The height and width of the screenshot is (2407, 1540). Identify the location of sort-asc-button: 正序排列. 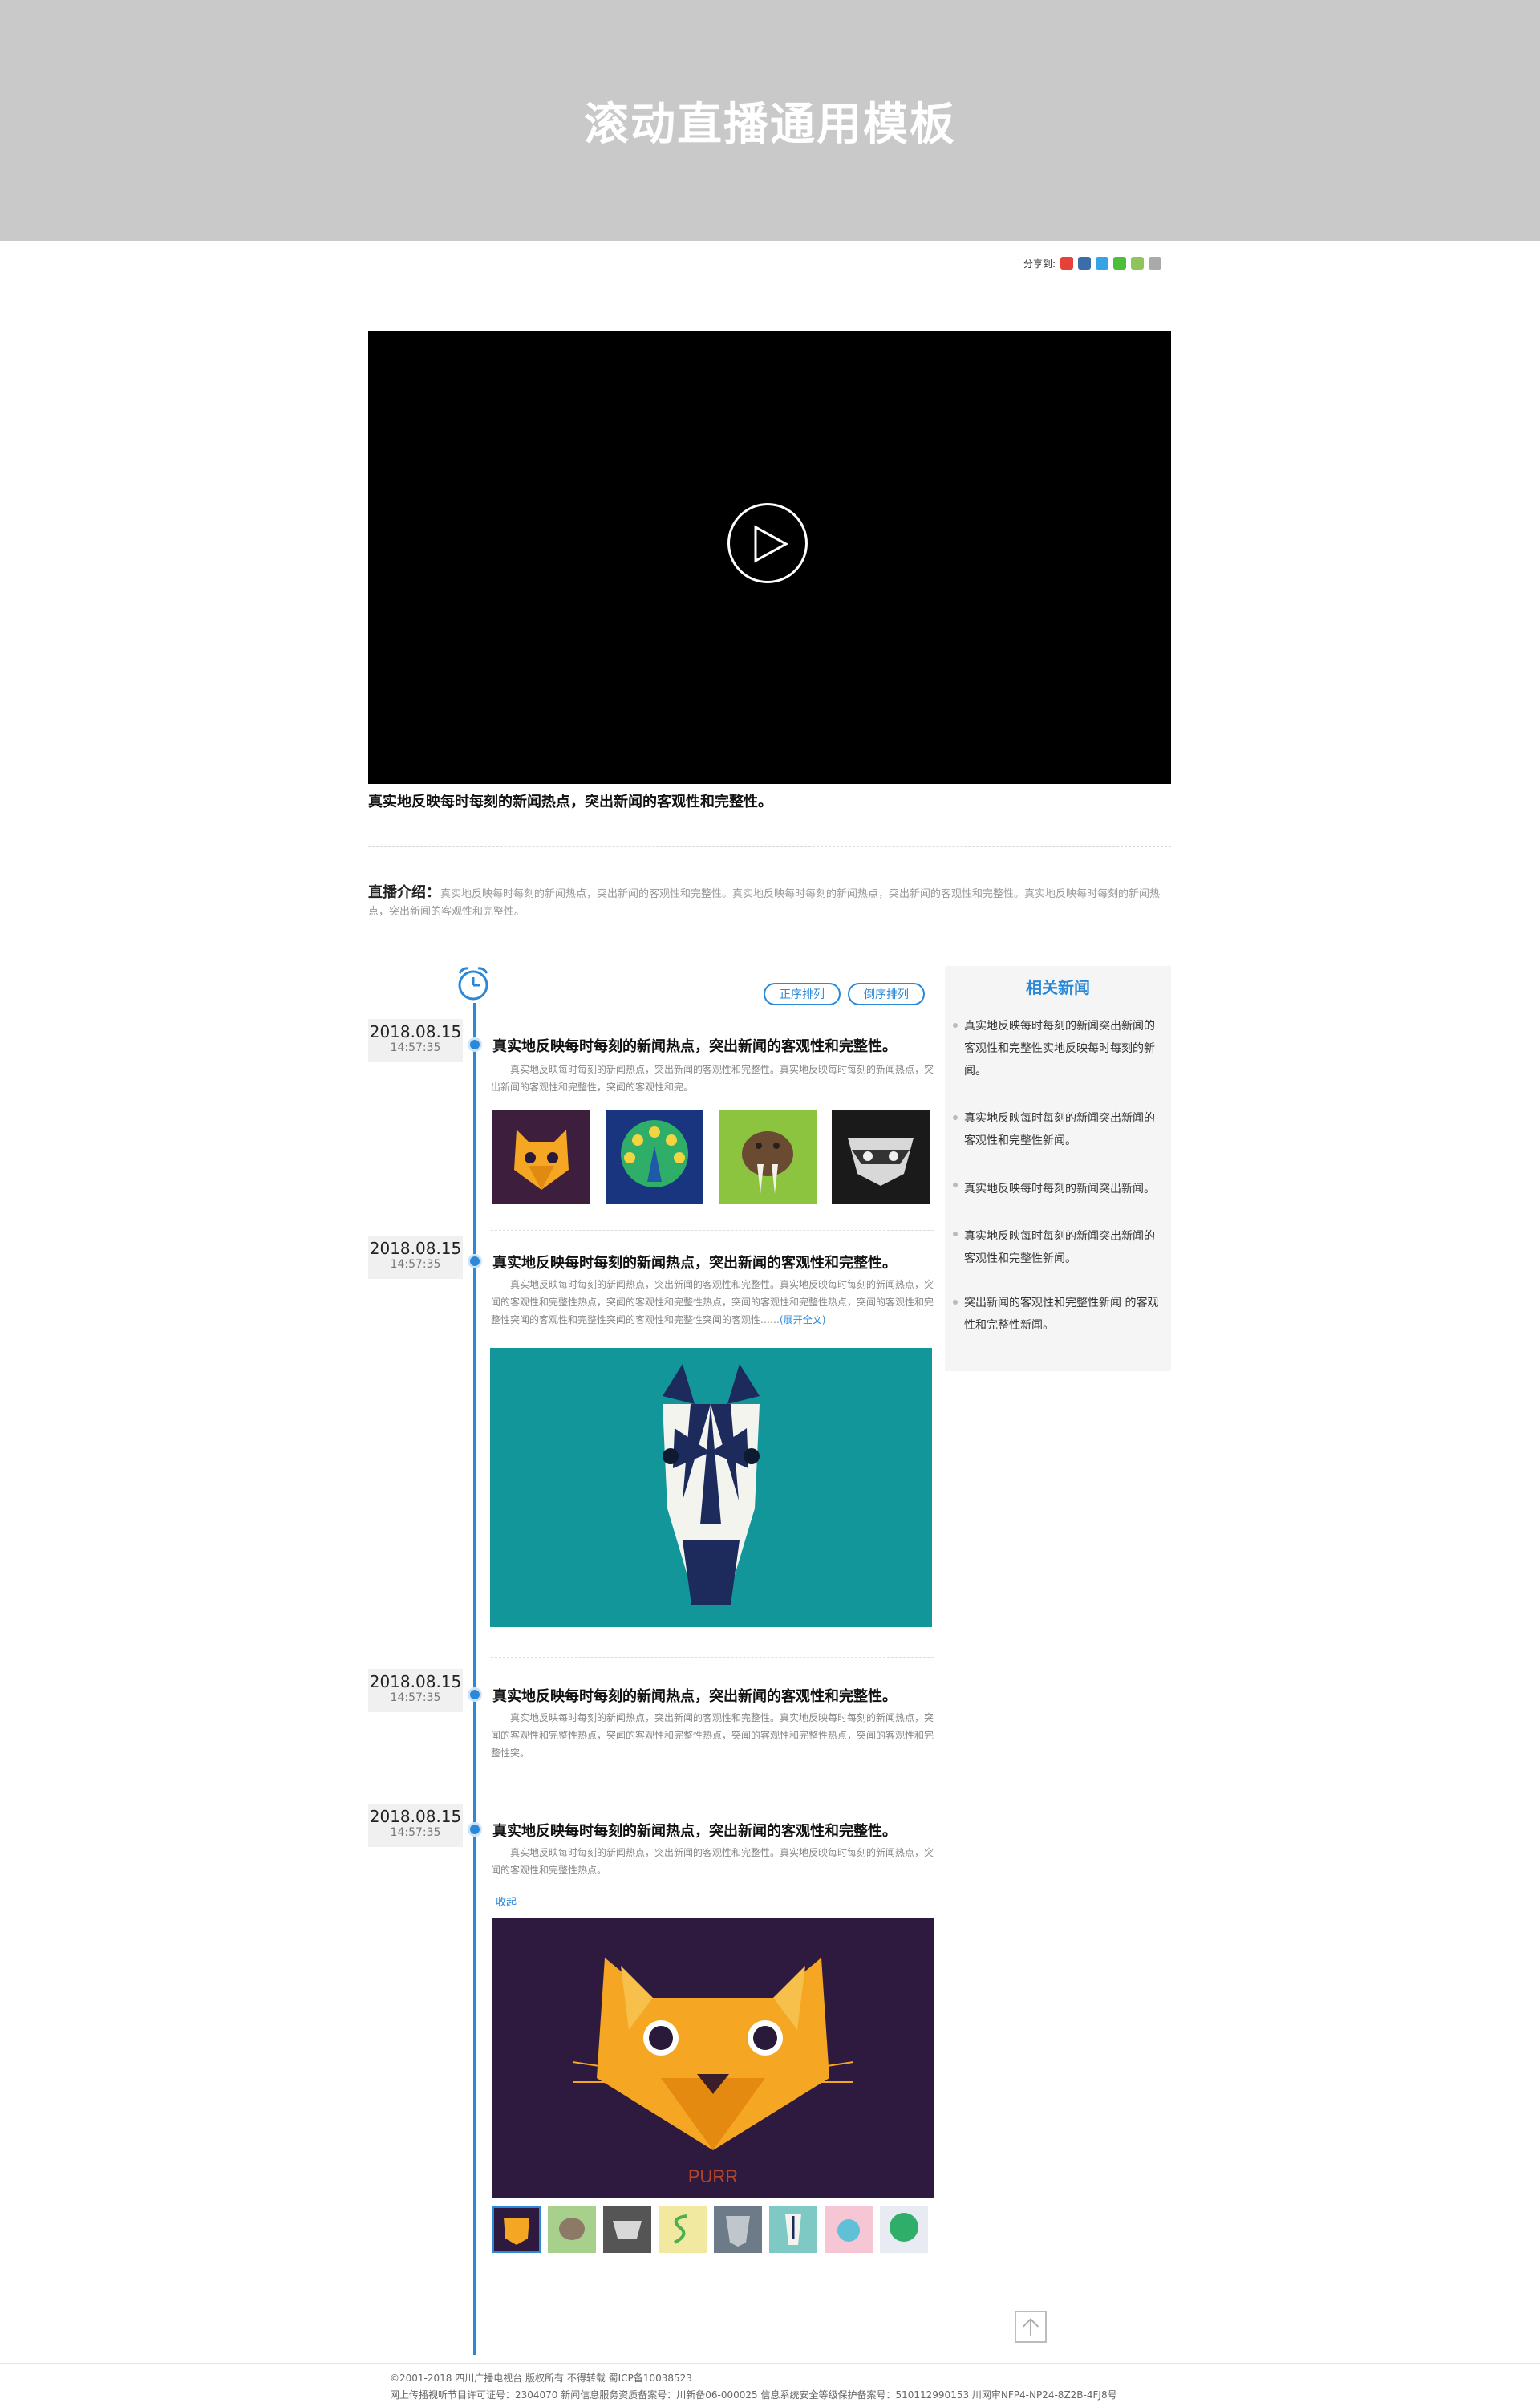
(802, 994).